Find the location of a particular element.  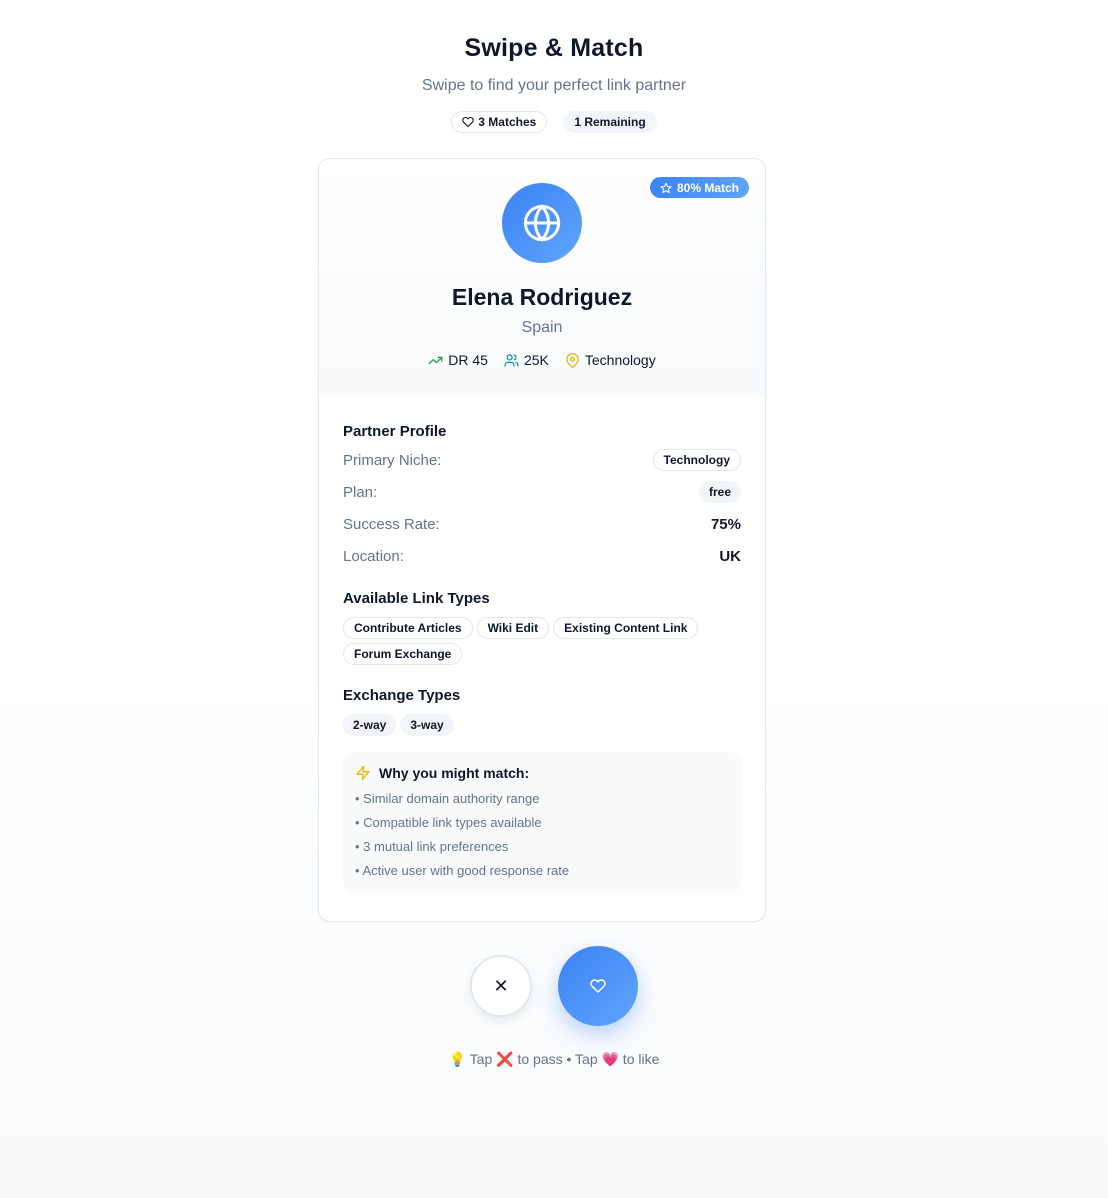

stat-traffic-value: 25K is located at coordinates (536, 360).